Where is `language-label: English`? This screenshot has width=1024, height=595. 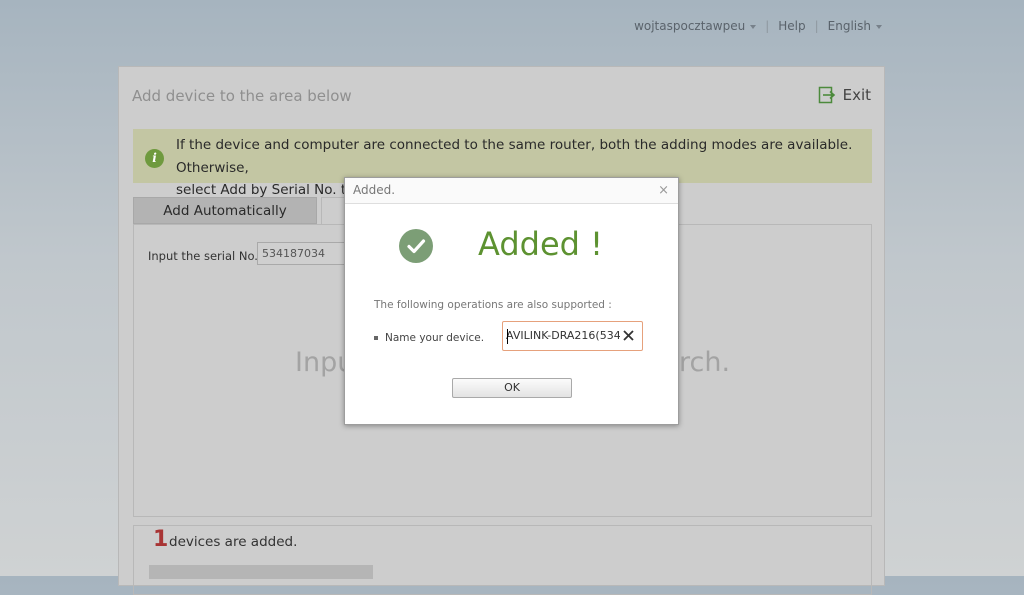
language-label: English is located at coordinates (849, 26).